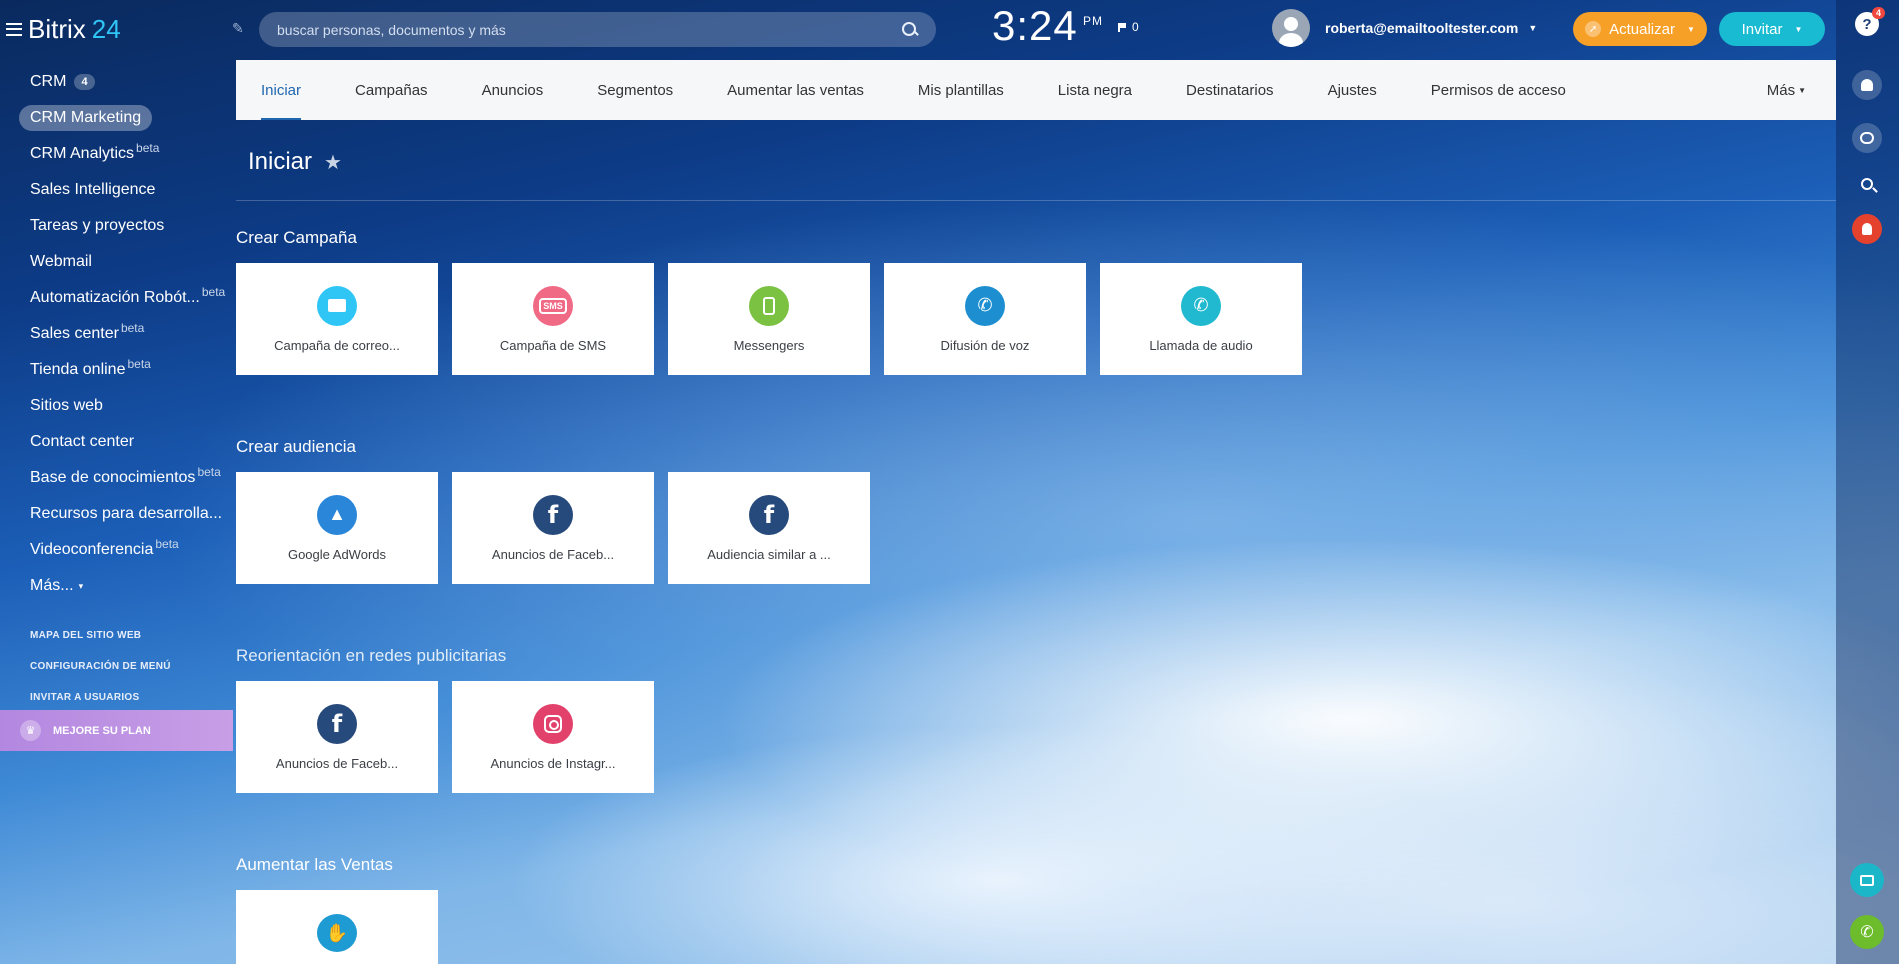 The height and width of the screenshot is (964, 1899). I want to click on tile-audio-call: ✆ Llamada de audio, so click(1201, 319).